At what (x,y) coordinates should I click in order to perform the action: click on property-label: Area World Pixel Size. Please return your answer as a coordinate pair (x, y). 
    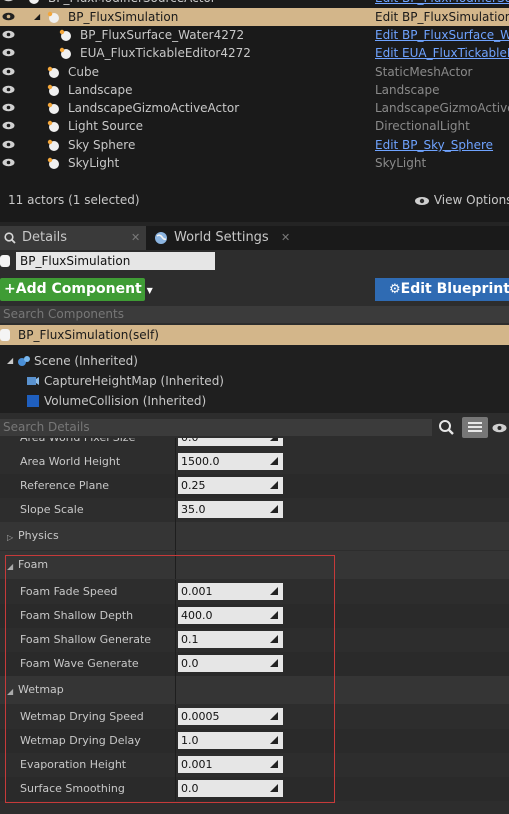
    Looking at the image, I should click on (77, 444).